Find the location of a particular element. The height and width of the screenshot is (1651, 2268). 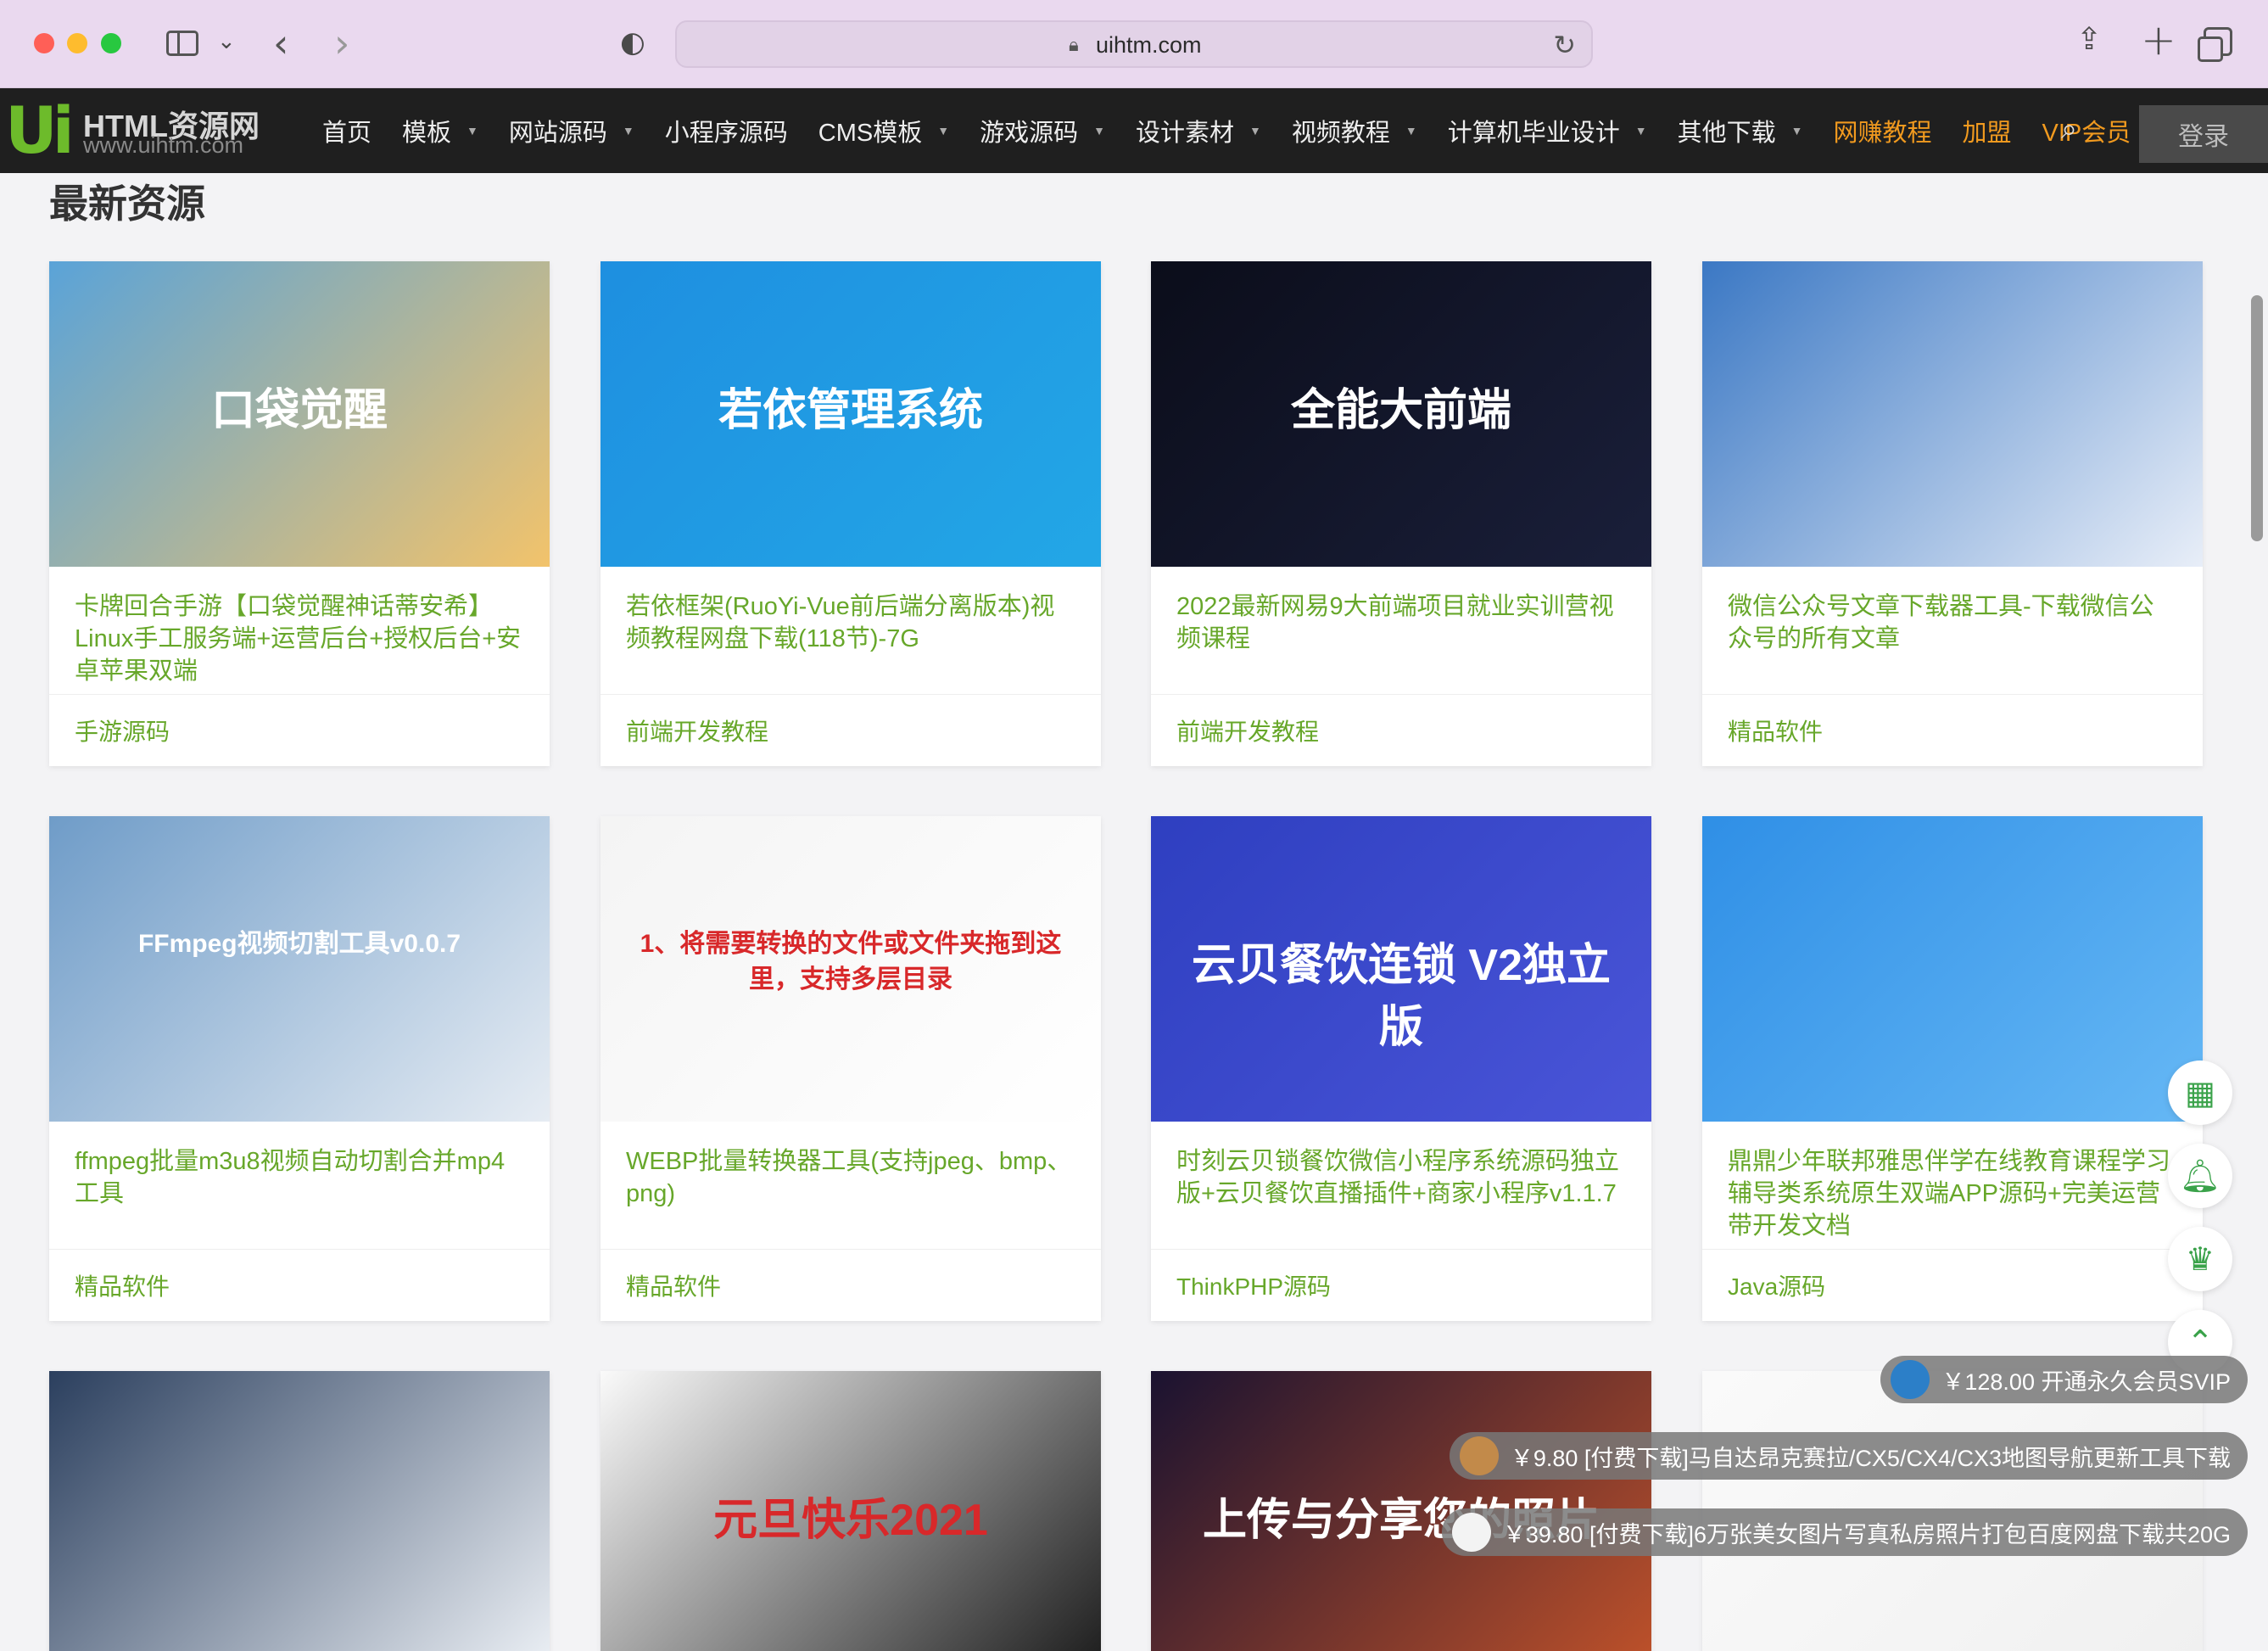

nav-item-label: 计算机毕业设计 is located at coordinates (1533, 133).